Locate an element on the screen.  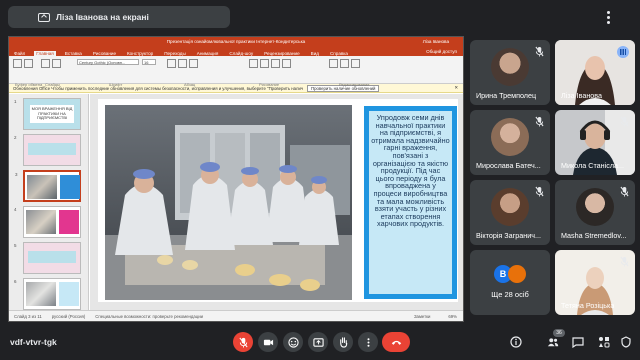
participant-name: Тетяна Розіцька is located at coordinates (588, 305).